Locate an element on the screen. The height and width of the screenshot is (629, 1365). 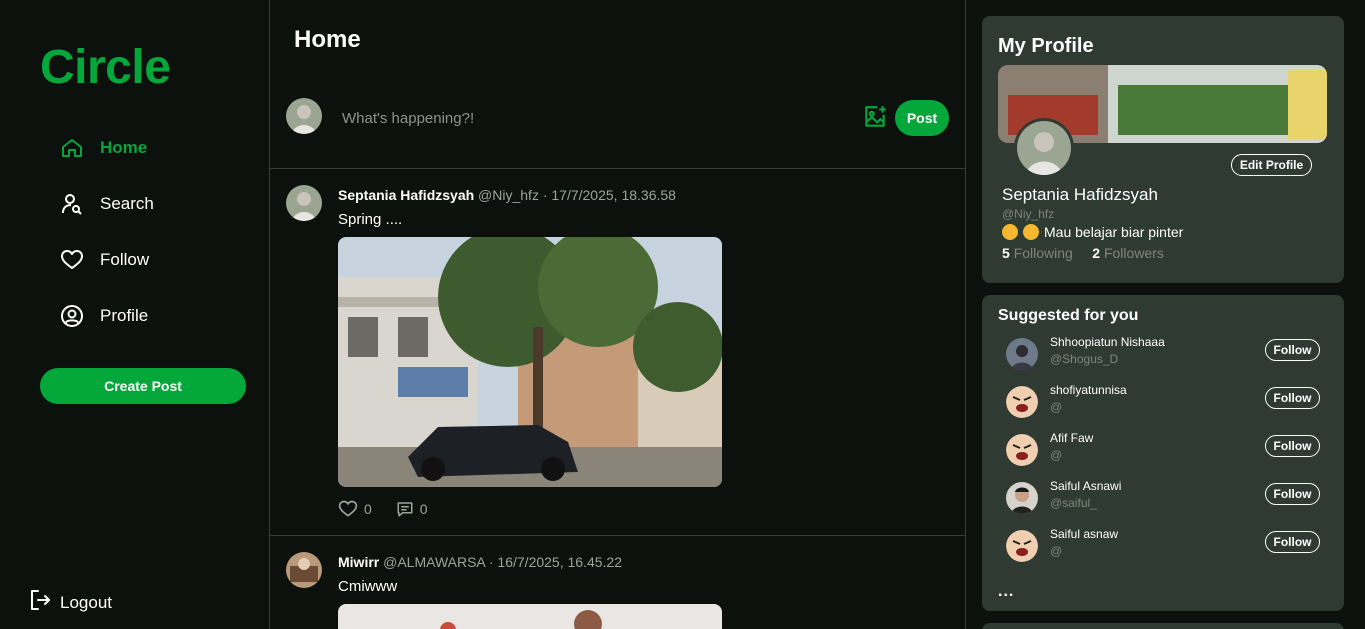
logout-label: Logout is located at coordinates (86, 602).